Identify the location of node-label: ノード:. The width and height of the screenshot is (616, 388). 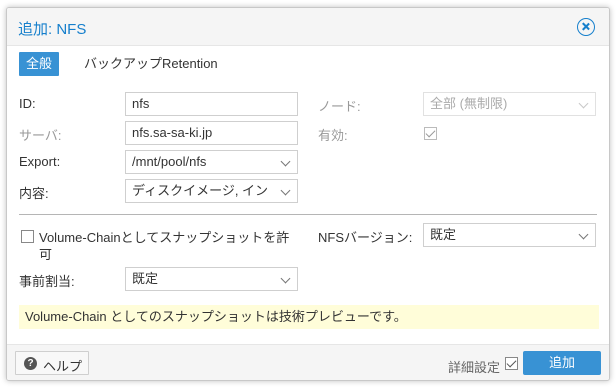
(339, 106).